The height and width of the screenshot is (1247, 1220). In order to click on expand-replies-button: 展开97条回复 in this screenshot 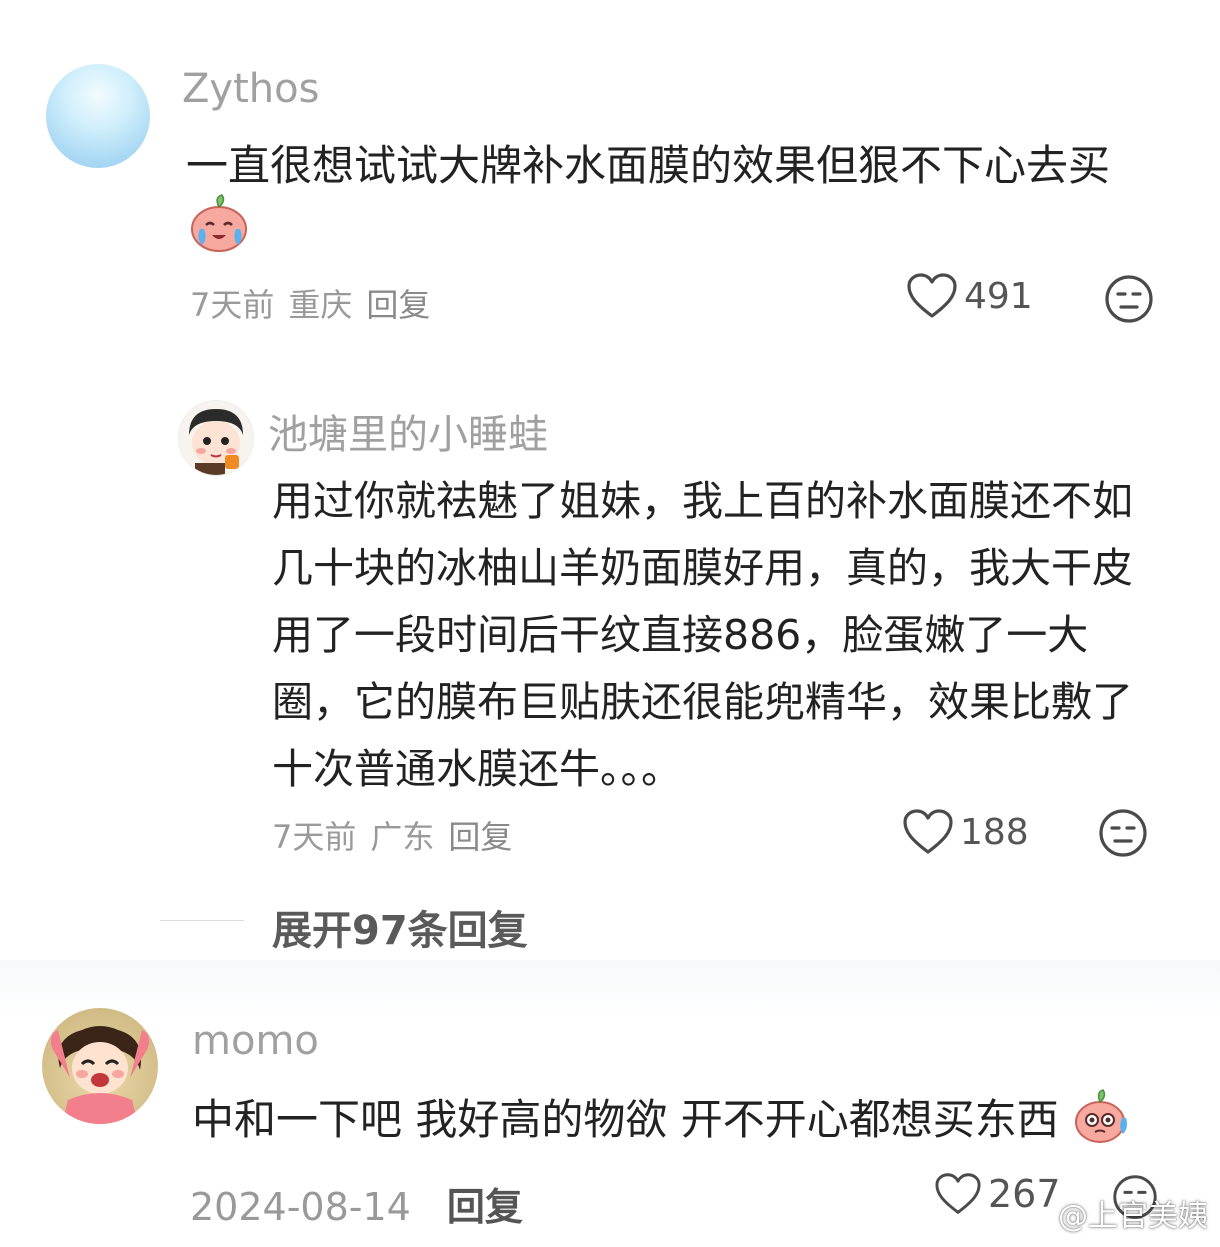, I will do `click(400, 927)`.